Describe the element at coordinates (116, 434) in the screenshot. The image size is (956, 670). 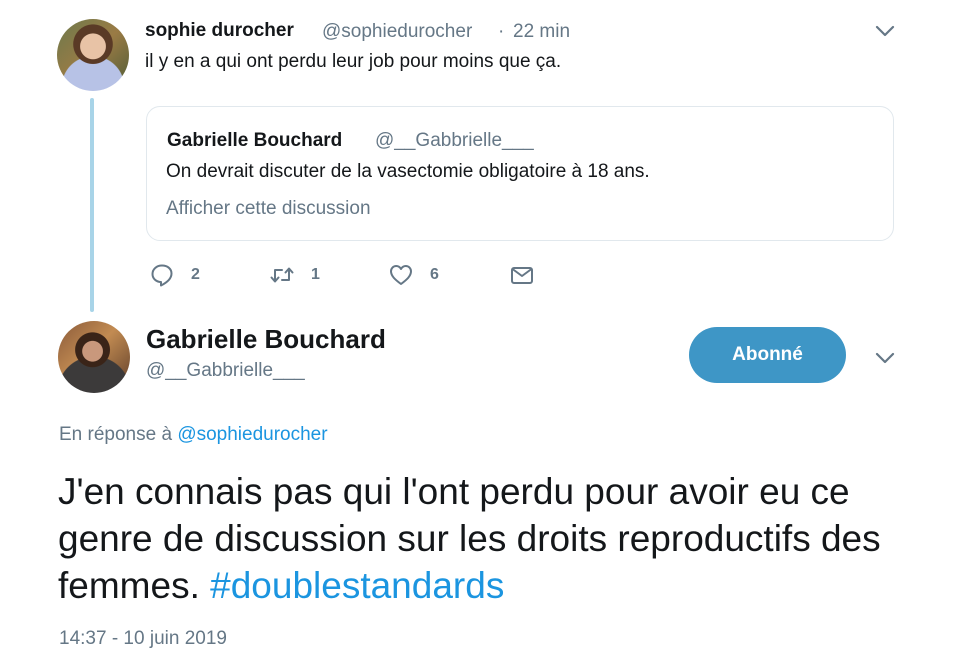
I see `reply-to-prefix: En réponse à` at that location.